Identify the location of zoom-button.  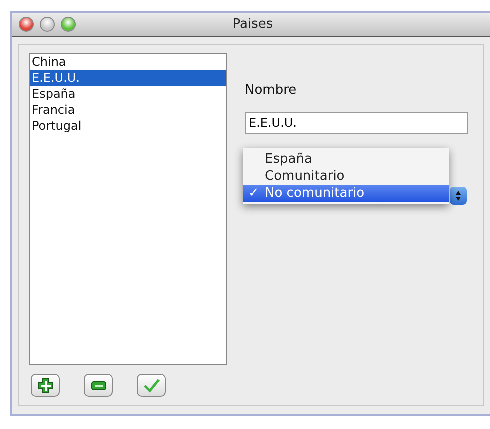
(68, 24).